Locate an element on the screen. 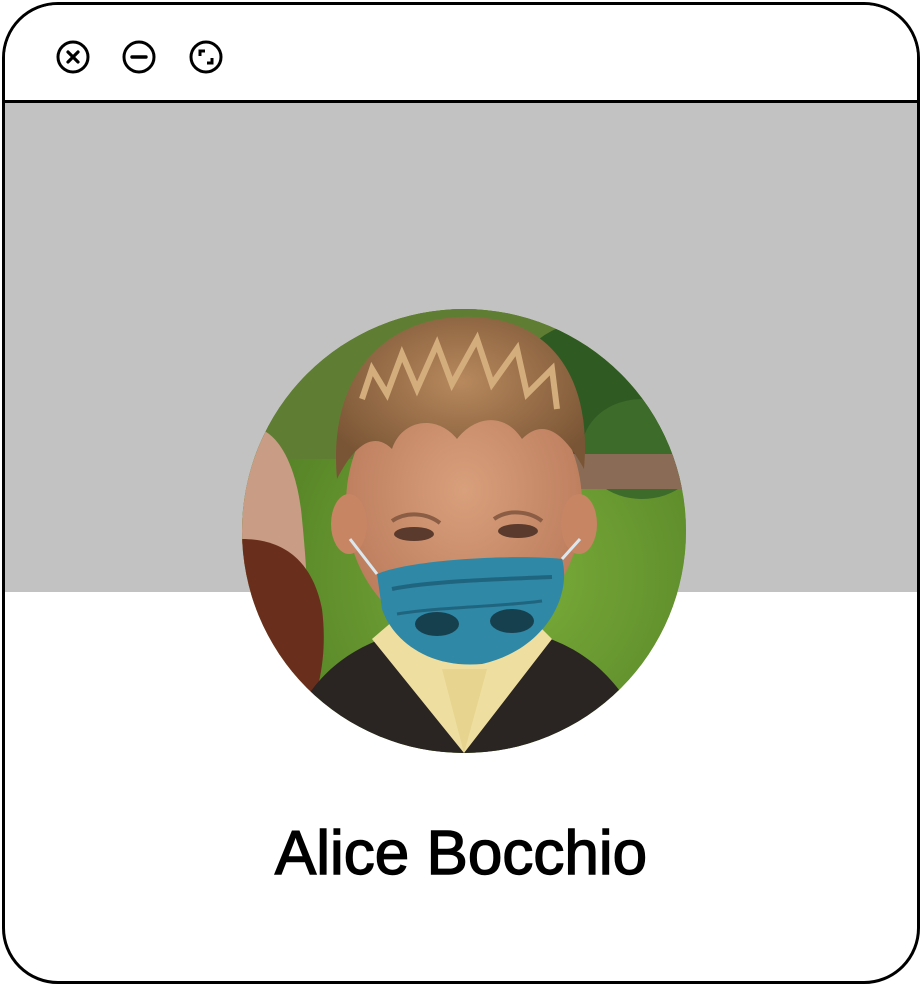 This screenshot has height=984, width=920. title-bar is located at coordinates (461, 54).